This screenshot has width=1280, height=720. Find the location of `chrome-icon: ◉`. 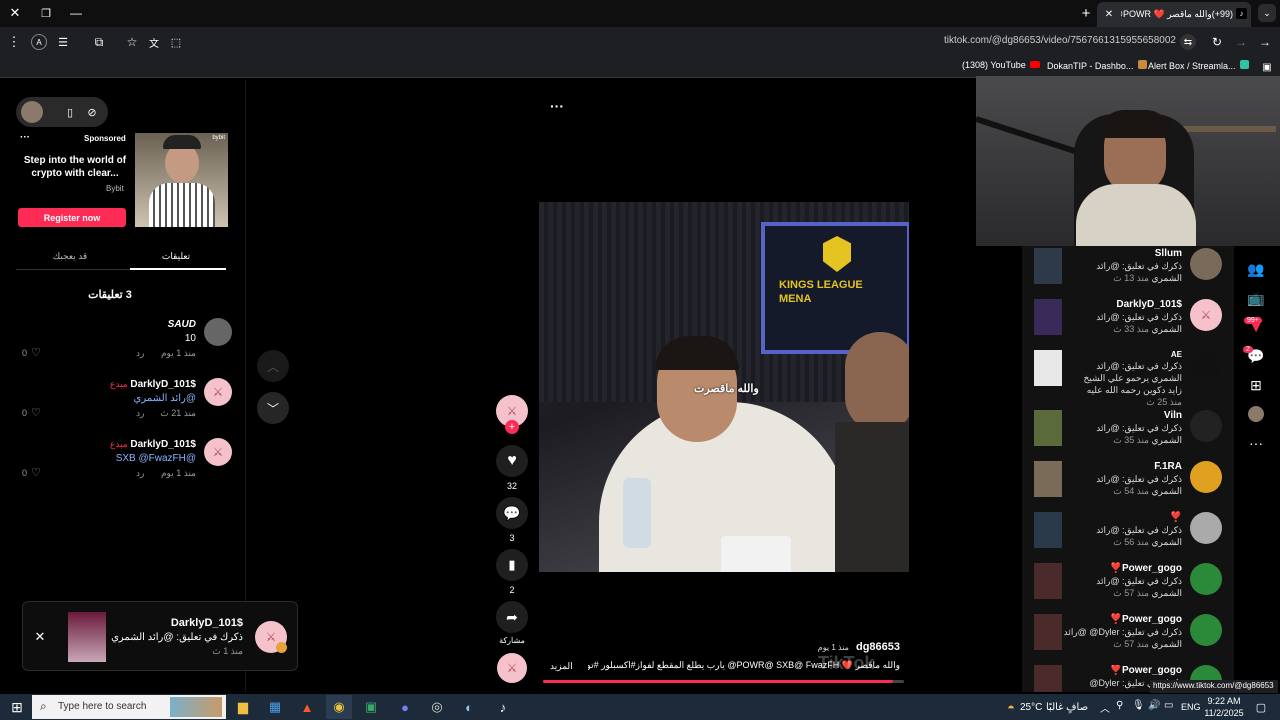

chrome-icon: ◉ is located at coordinates (339, 707).